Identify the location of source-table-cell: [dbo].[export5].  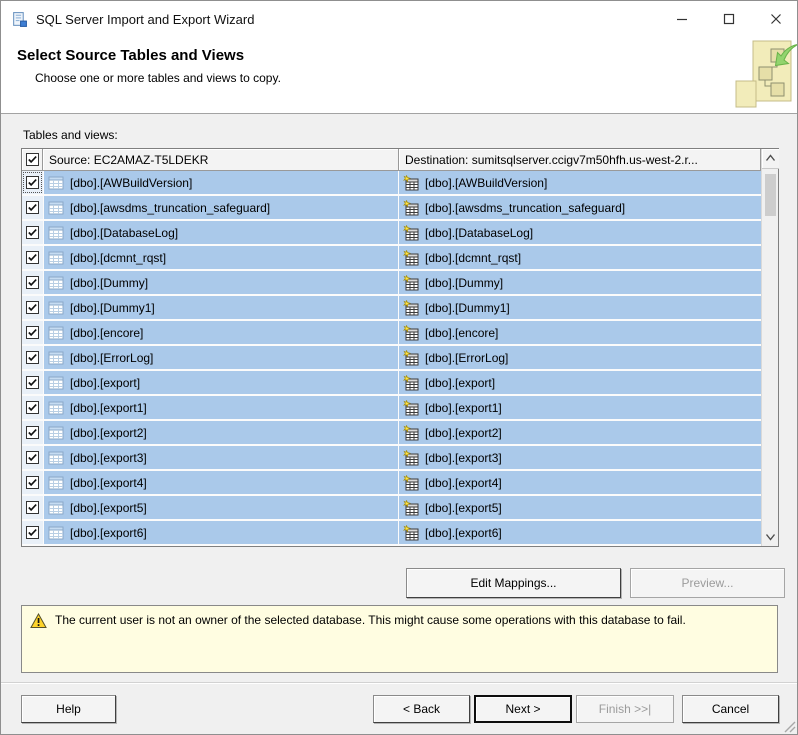
(221, 507).